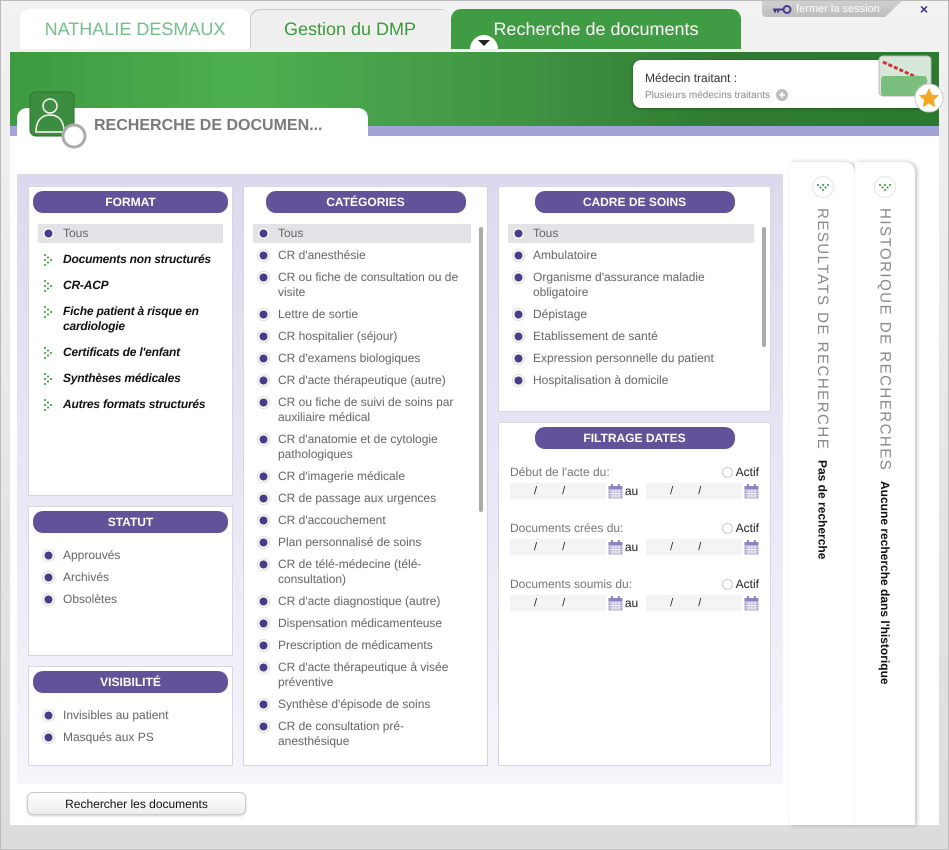 This screenshot has height=850, width=949. What do you see at coordinates (362, 601) in the screenshot?
I see `list-option: CR d'acte diagnostique (autre)` at bounding box center [362, 601].